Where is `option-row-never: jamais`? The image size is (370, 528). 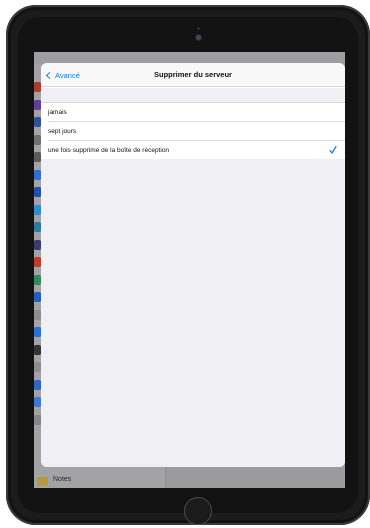 option-row-never: jamais is located at coordinates (193, 112).